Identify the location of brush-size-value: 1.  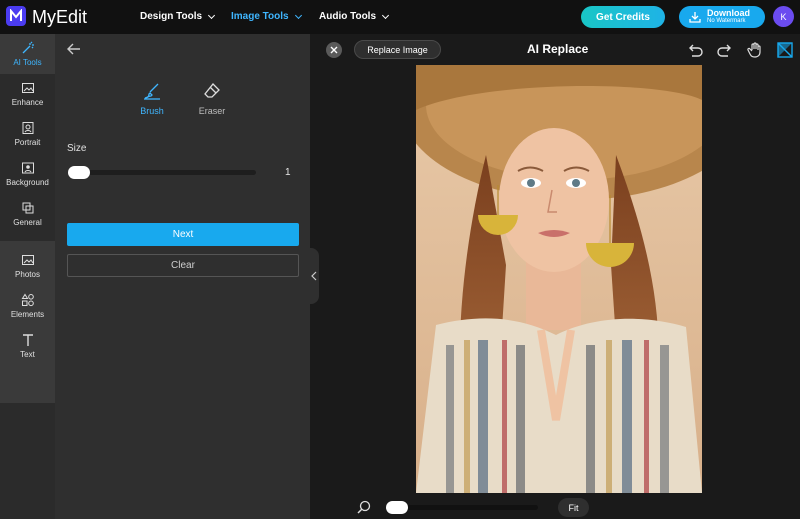
(288, 172).